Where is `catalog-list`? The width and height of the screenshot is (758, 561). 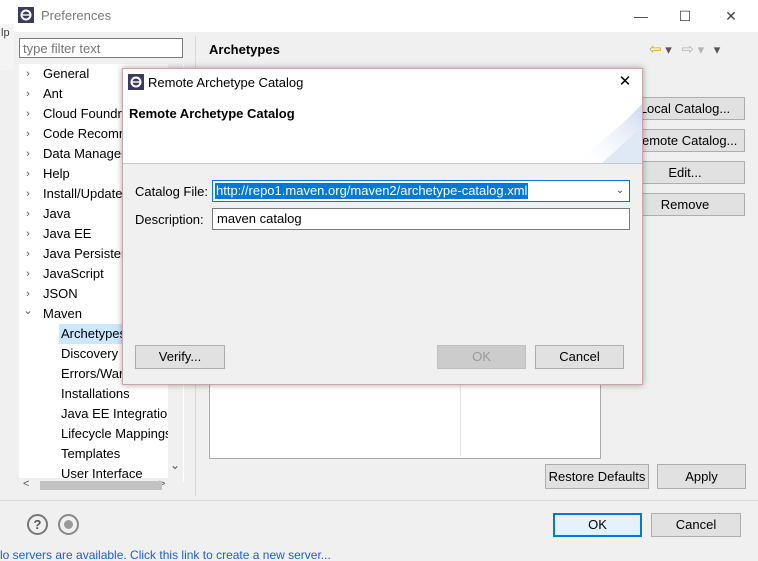 catalog-list is located at coordinates (405, 420).